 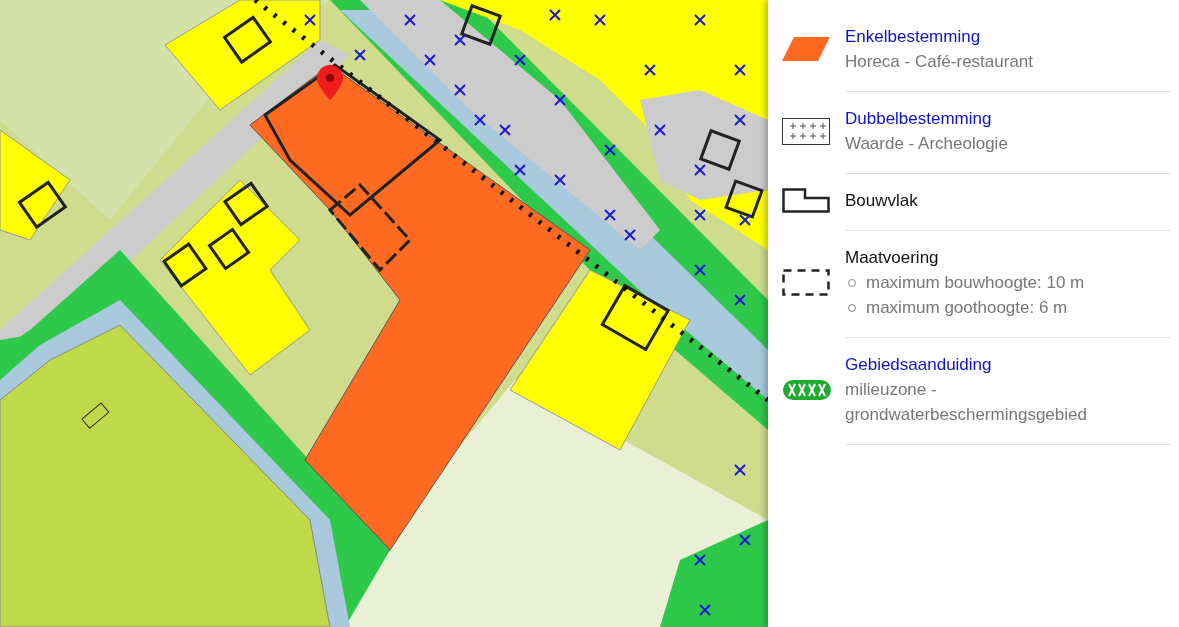 What do you see at coordinates (807, 389) in the screenshot?
I see `zone-pattern-icon` at bounding box center [807, 389].